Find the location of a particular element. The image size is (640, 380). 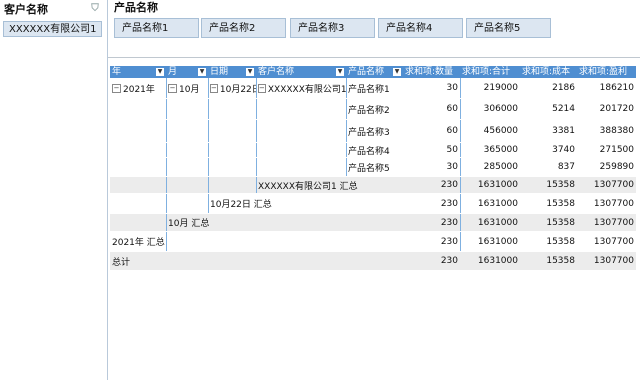

cell-cost: 2186 is located at coordinates (563, 88).